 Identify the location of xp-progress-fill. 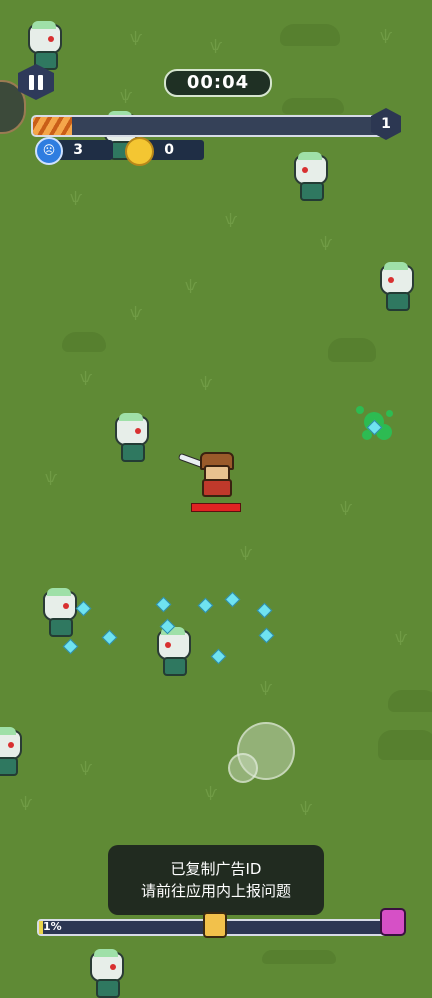
(52, 126).